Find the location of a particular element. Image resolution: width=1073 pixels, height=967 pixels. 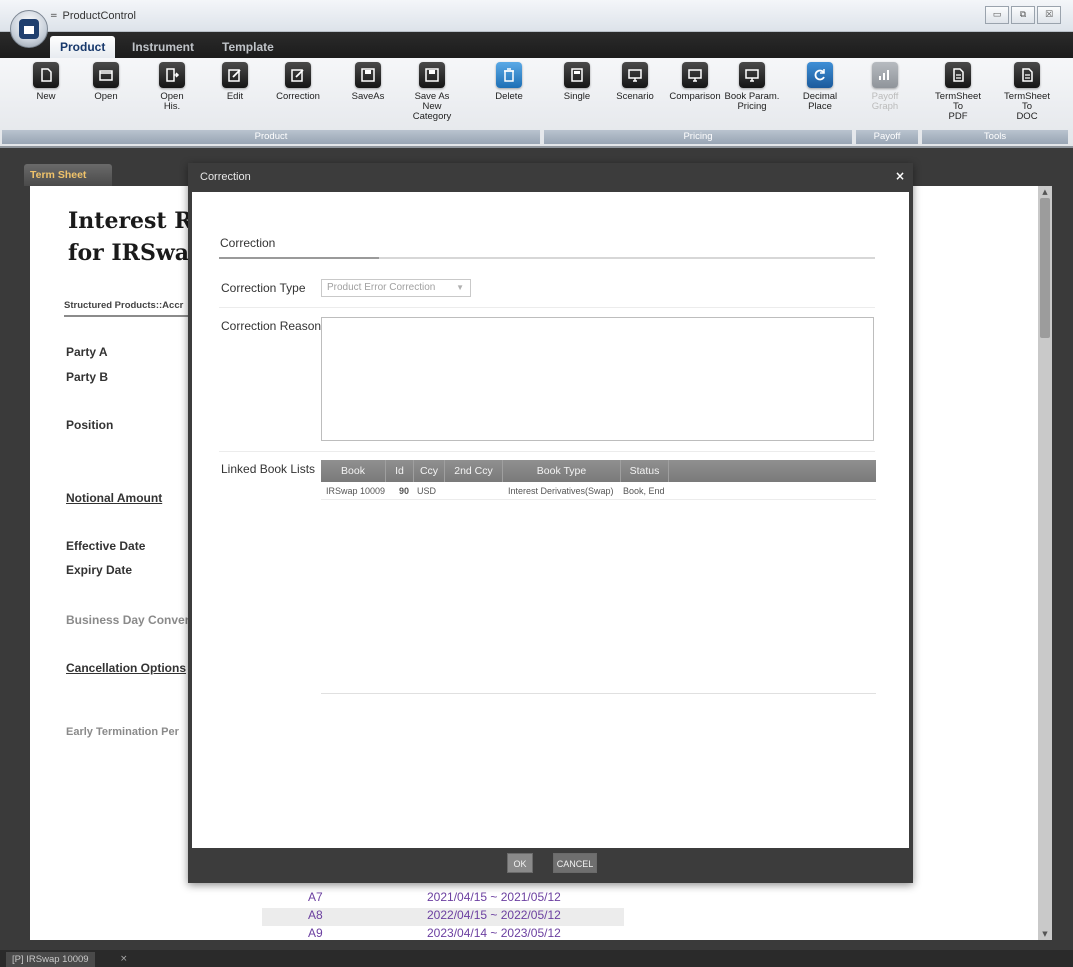

dialog-footer: OK CANCEL is located at coordinates (550, 865).